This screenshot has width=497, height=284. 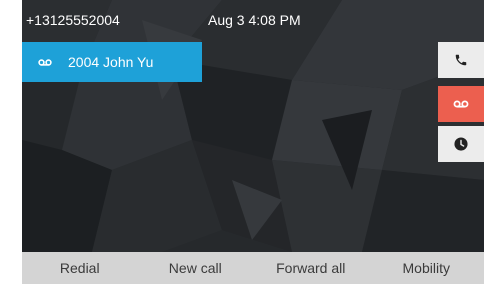 I want to click on phone-tab-button, so click(x=461, y=60).